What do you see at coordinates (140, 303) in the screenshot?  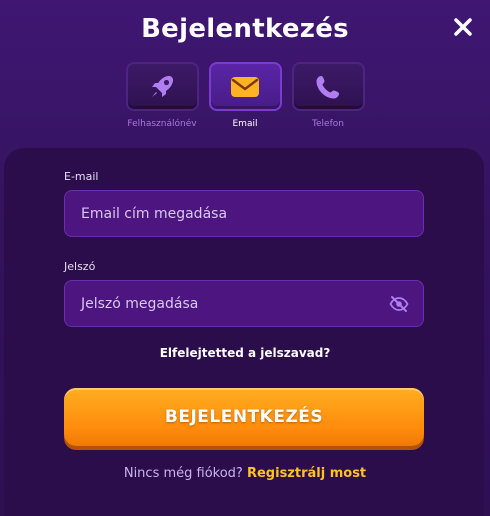 I see `password-placeholder: Jelszó megadása` at bounding box center [140, 303].